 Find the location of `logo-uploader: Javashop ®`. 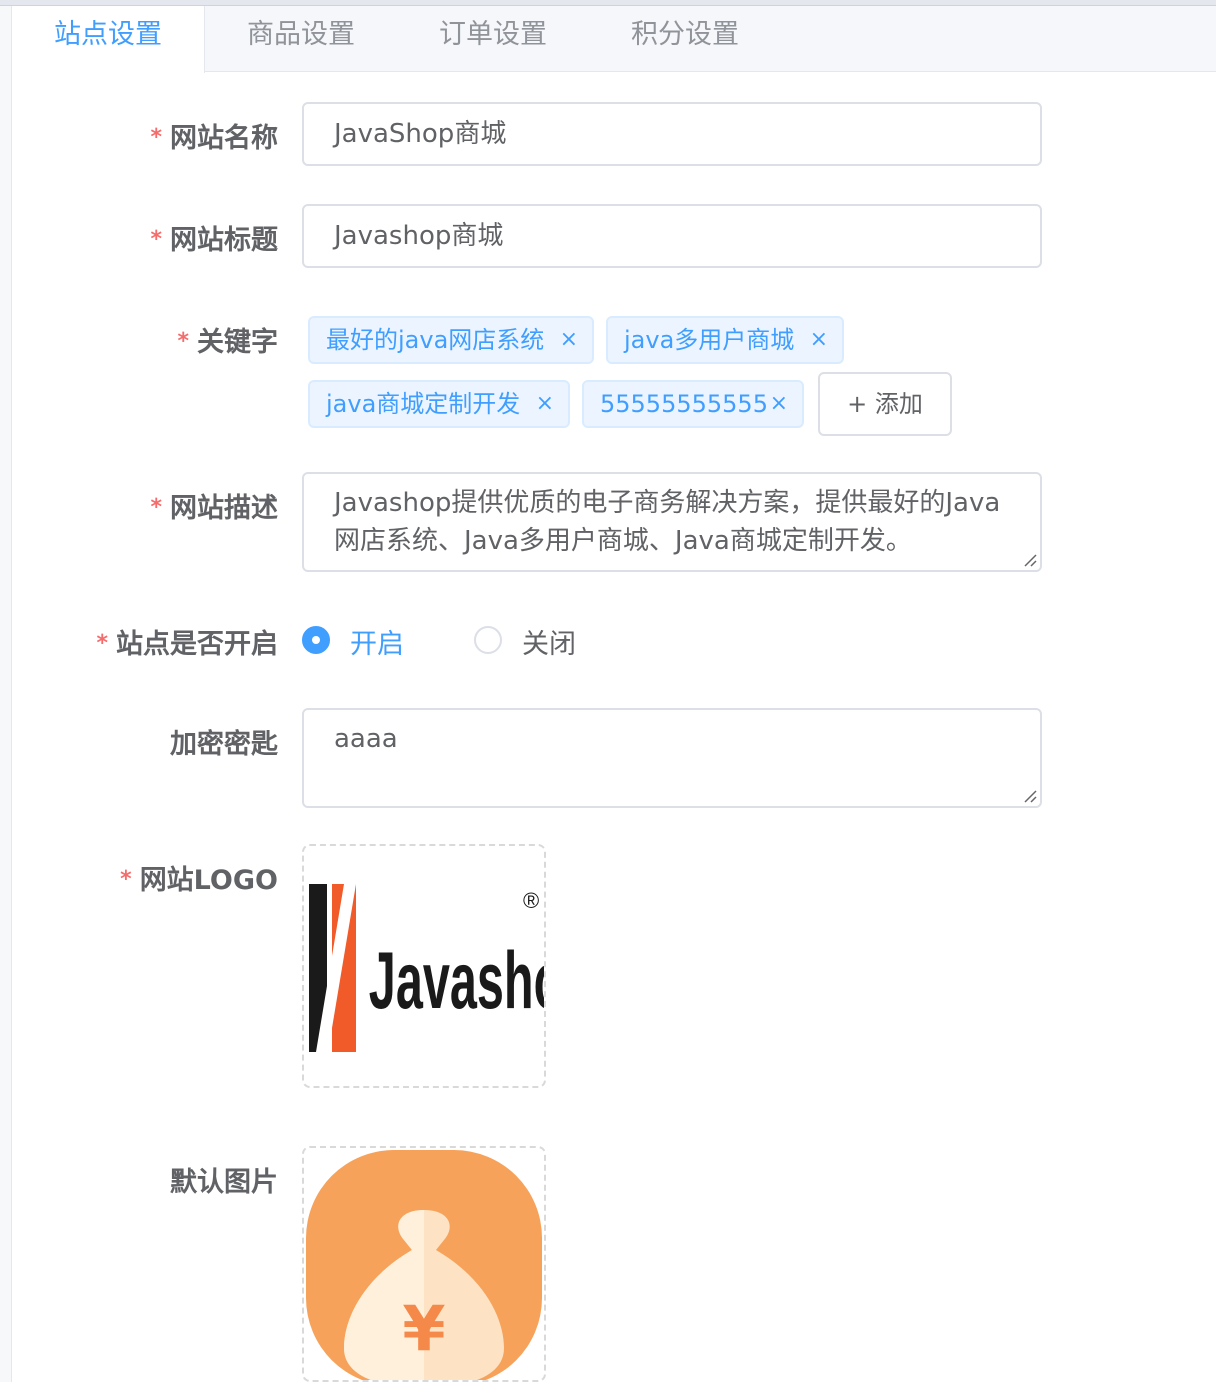

logo-uploader: Javashop ® is located at coordinates (424, 966).